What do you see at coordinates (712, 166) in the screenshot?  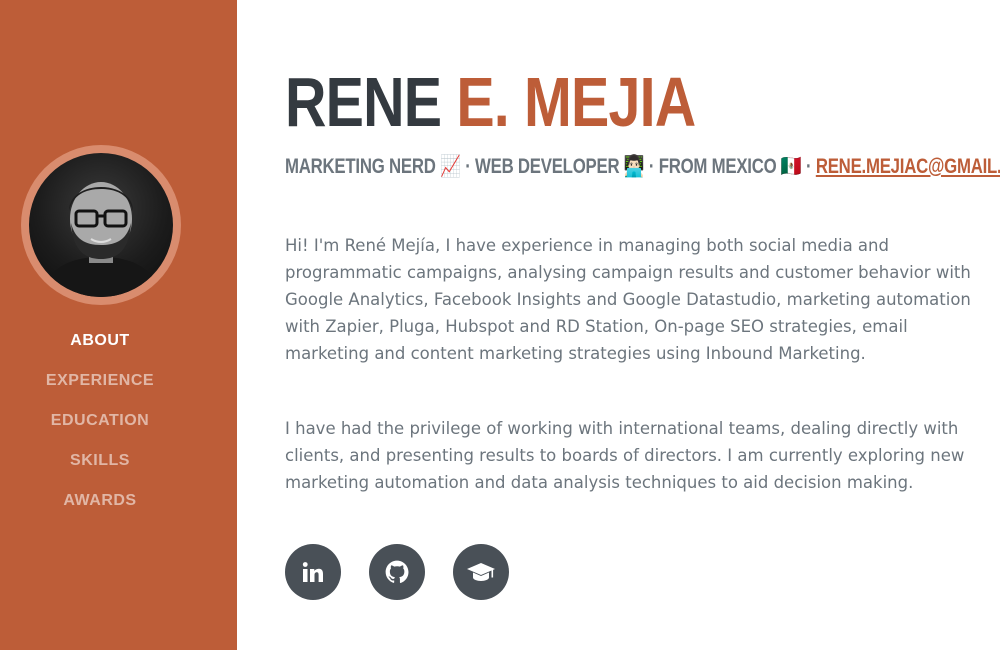 I see `location: · FROM MEXICO` at bounding box center [712, 166].